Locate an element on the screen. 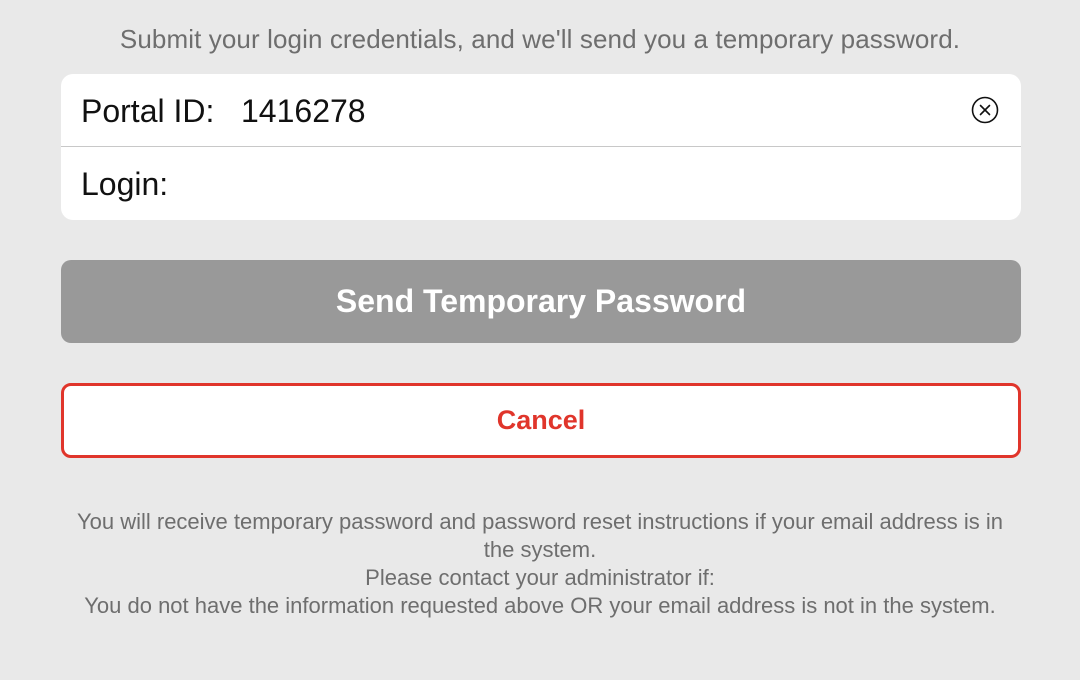 The width and height of the screenshot is (1080, 680). login-label: Login: is located at coordinates (125, 183).